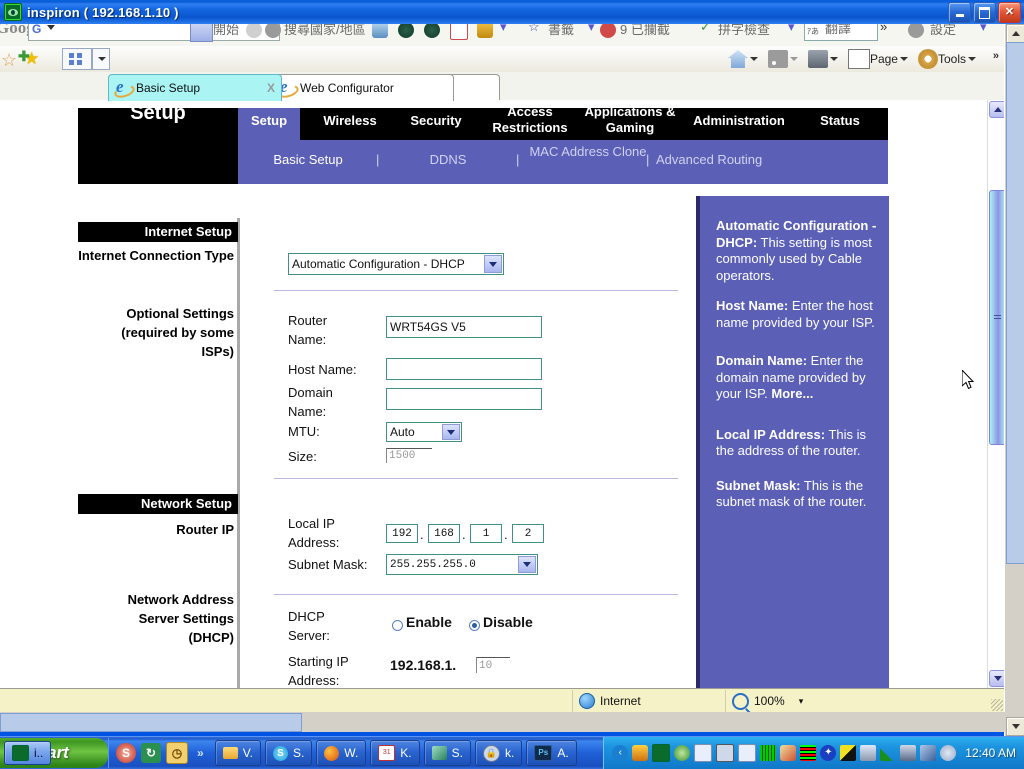 The width and height of the screenshot is (1024, 769). I want to click on domain-name-input, so click(464, 399).